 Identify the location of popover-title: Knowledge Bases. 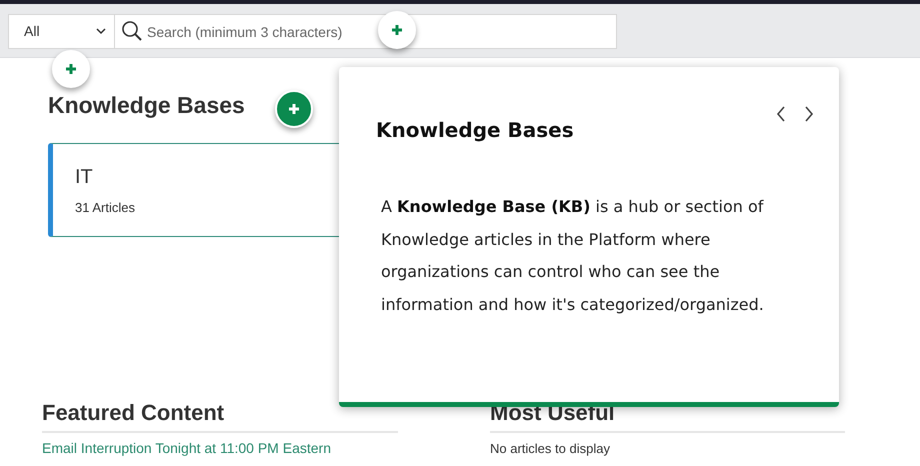
(475, 130).